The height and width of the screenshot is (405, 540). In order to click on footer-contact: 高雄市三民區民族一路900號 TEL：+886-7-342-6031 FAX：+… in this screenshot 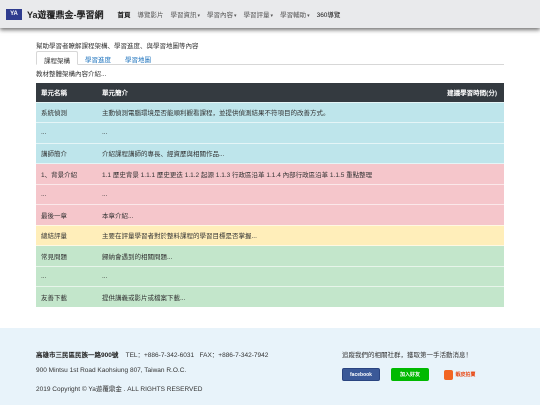, I will do `click(152, 354)`.